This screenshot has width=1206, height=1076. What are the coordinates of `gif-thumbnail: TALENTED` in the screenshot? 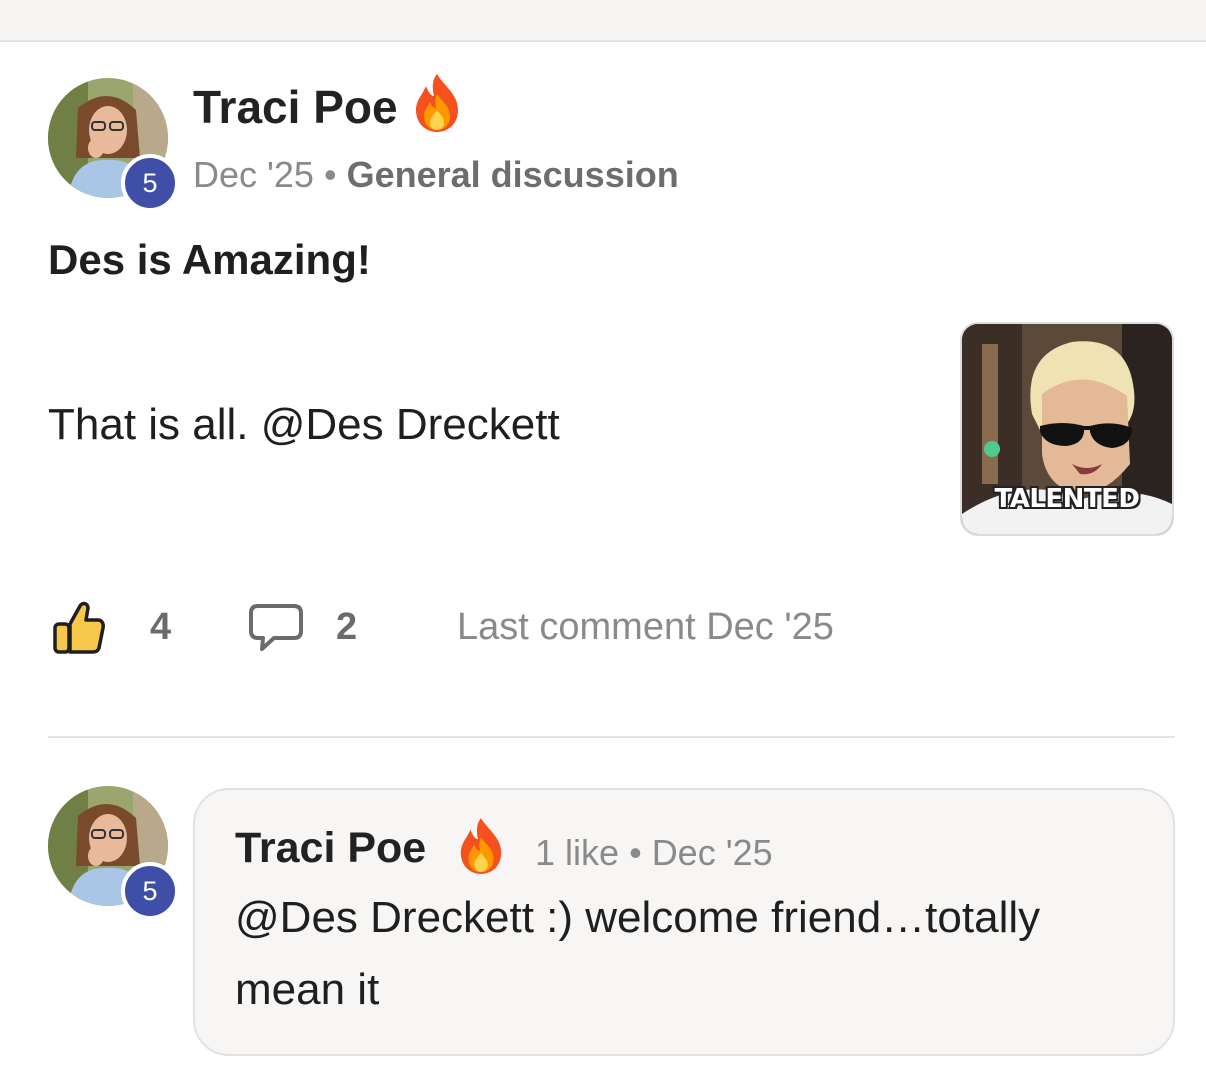 It's located at (1067, 429).